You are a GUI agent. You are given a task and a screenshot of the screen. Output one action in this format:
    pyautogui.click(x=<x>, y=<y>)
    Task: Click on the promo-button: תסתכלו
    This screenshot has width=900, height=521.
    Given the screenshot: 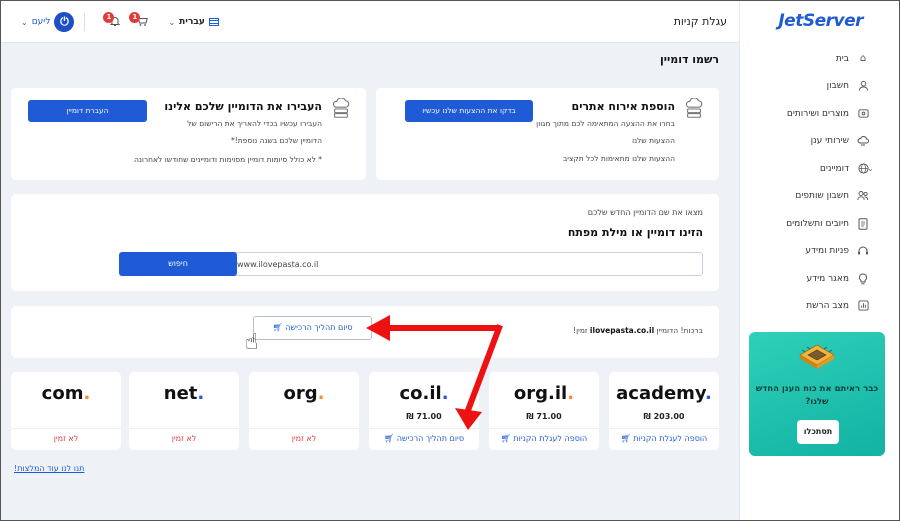 What is the action you would take?
    pyautogui.click(x=818, y=432)
    